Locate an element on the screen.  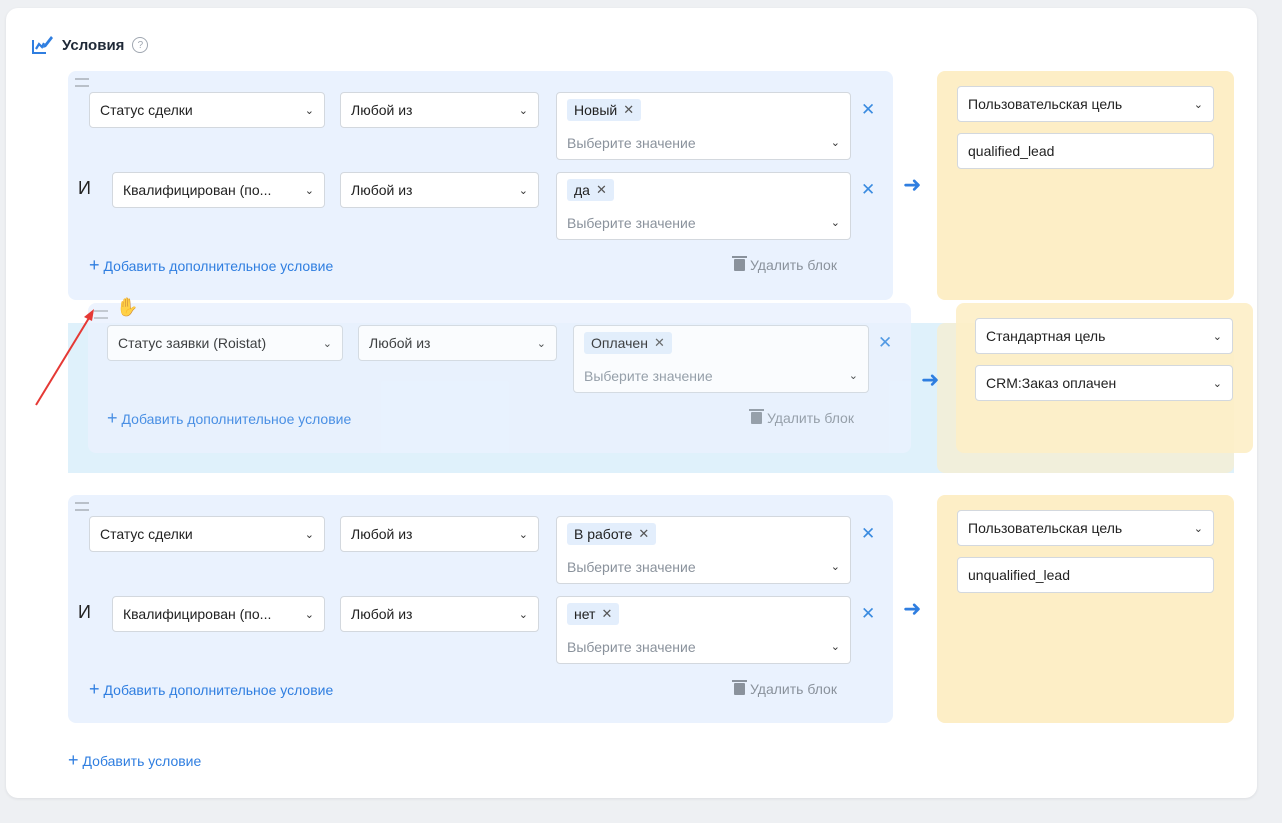
value-chip: В работе ✕ is located at coordinates (612, 534).